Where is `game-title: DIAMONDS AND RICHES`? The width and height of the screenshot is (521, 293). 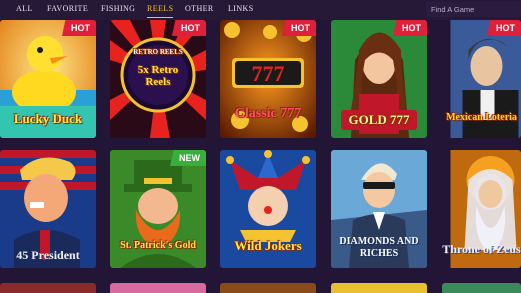
game-title: DIAMONDS AND RICHES is located at coordinates (379, 247).